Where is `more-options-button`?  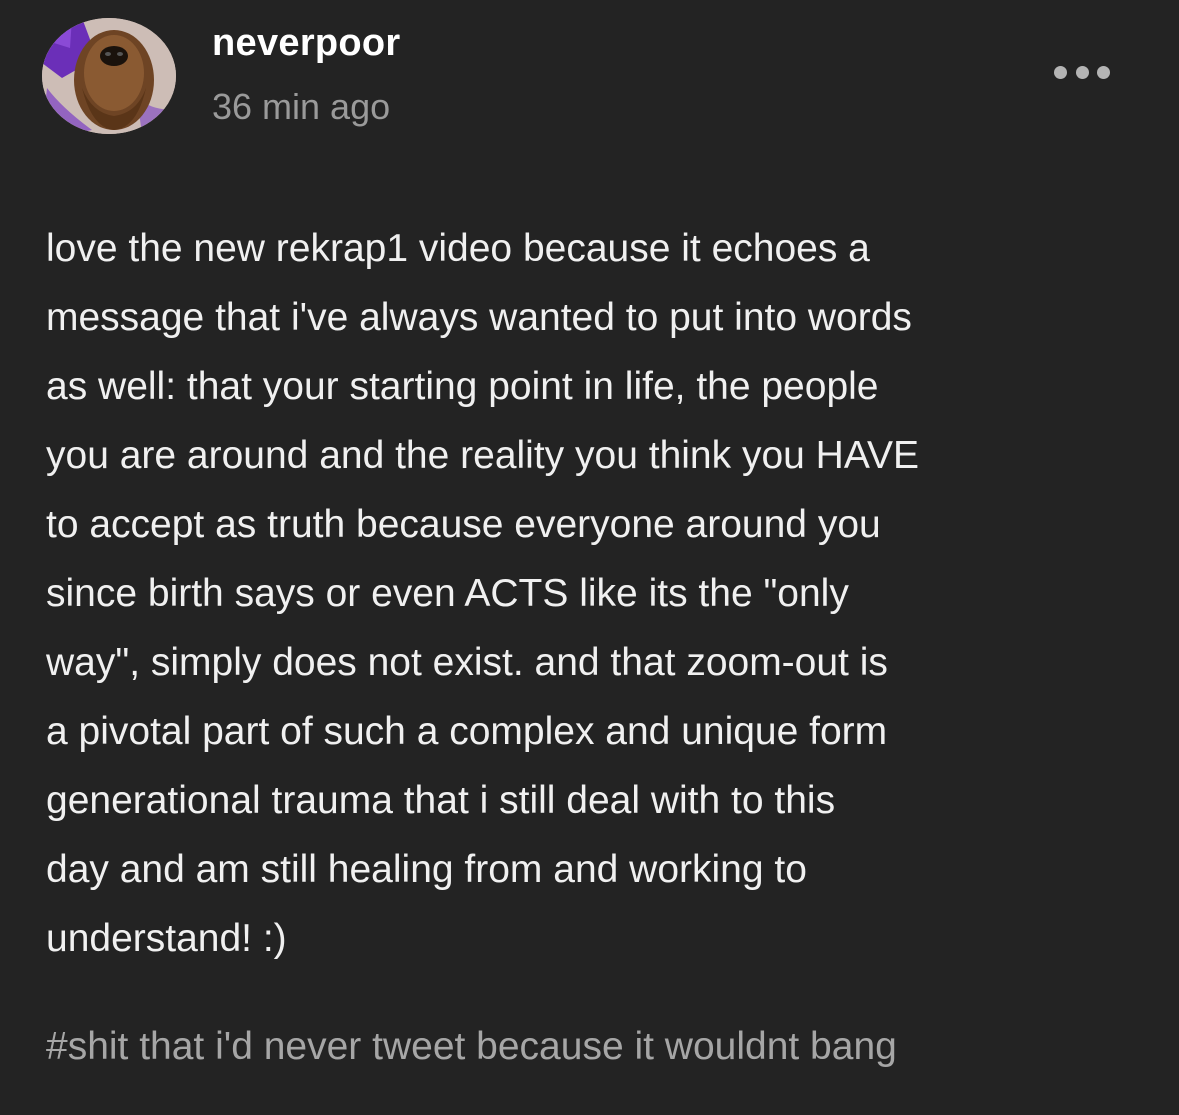 more-options-button is located at coordinates (1082, 72).